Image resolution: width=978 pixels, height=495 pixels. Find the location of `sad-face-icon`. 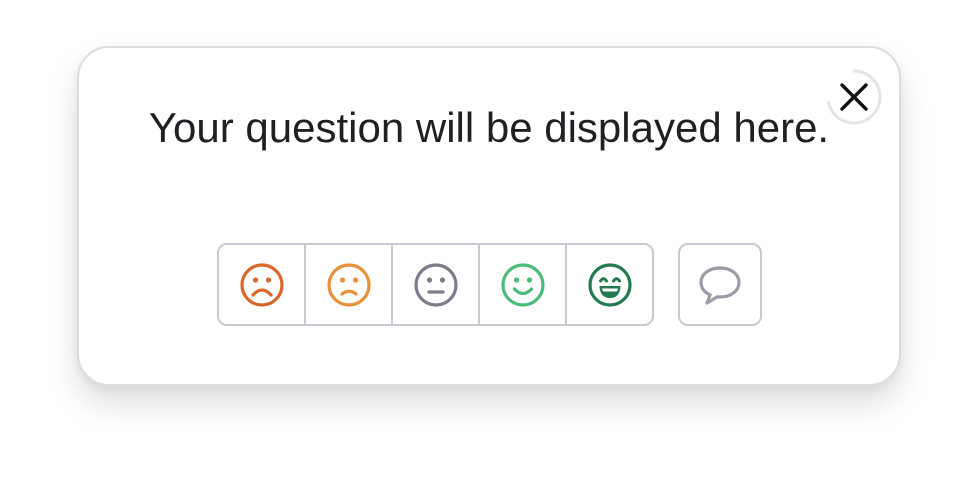

sad-face-icon is located at coordinates (349, 285).